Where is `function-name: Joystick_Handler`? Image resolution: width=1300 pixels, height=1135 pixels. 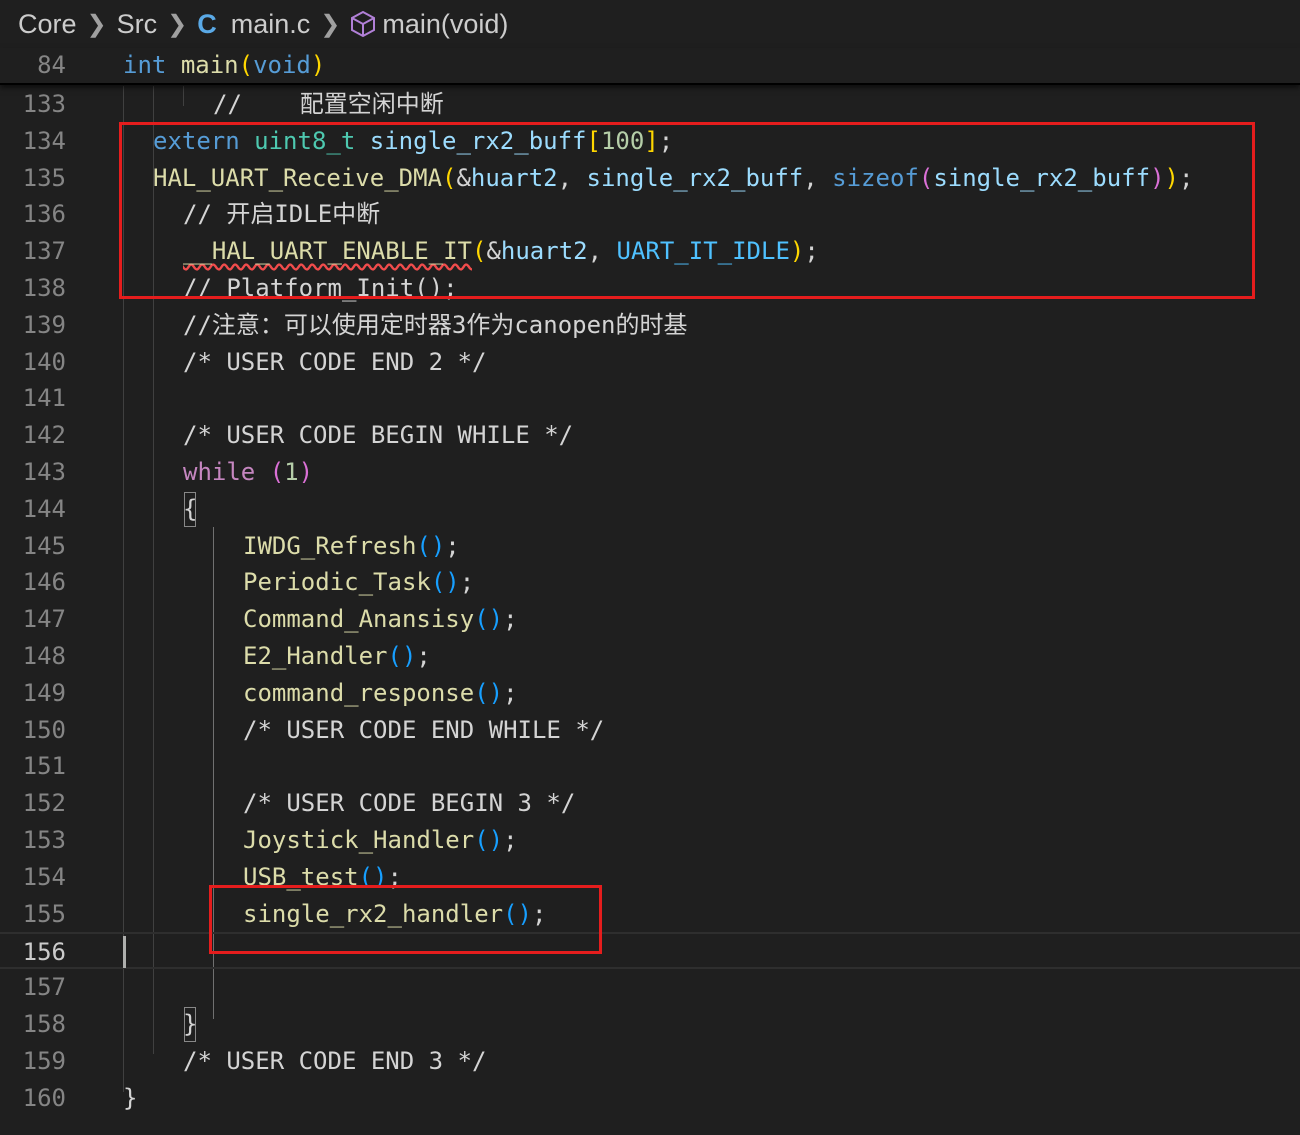
function-name: Joystick_Handler is located at coordinates (359, 840).